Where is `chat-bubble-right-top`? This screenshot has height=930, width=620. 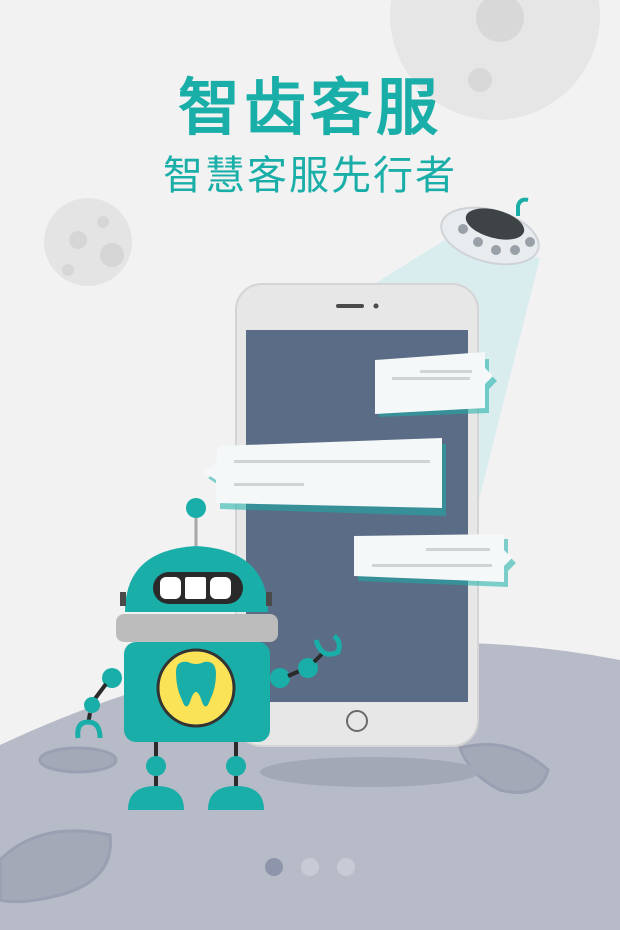
chat-bubble-right-top is located at coordinates (436, 384).